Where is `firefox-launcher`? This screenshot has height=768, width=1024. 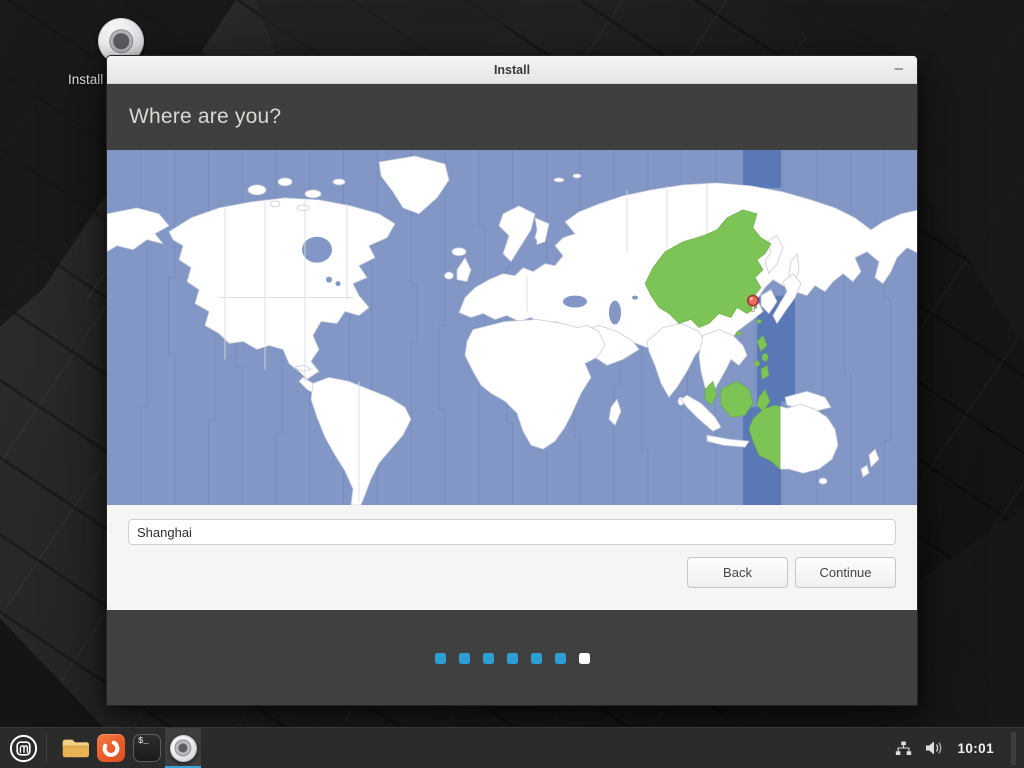 firefox-launcher is located at coordinates (111, 748).